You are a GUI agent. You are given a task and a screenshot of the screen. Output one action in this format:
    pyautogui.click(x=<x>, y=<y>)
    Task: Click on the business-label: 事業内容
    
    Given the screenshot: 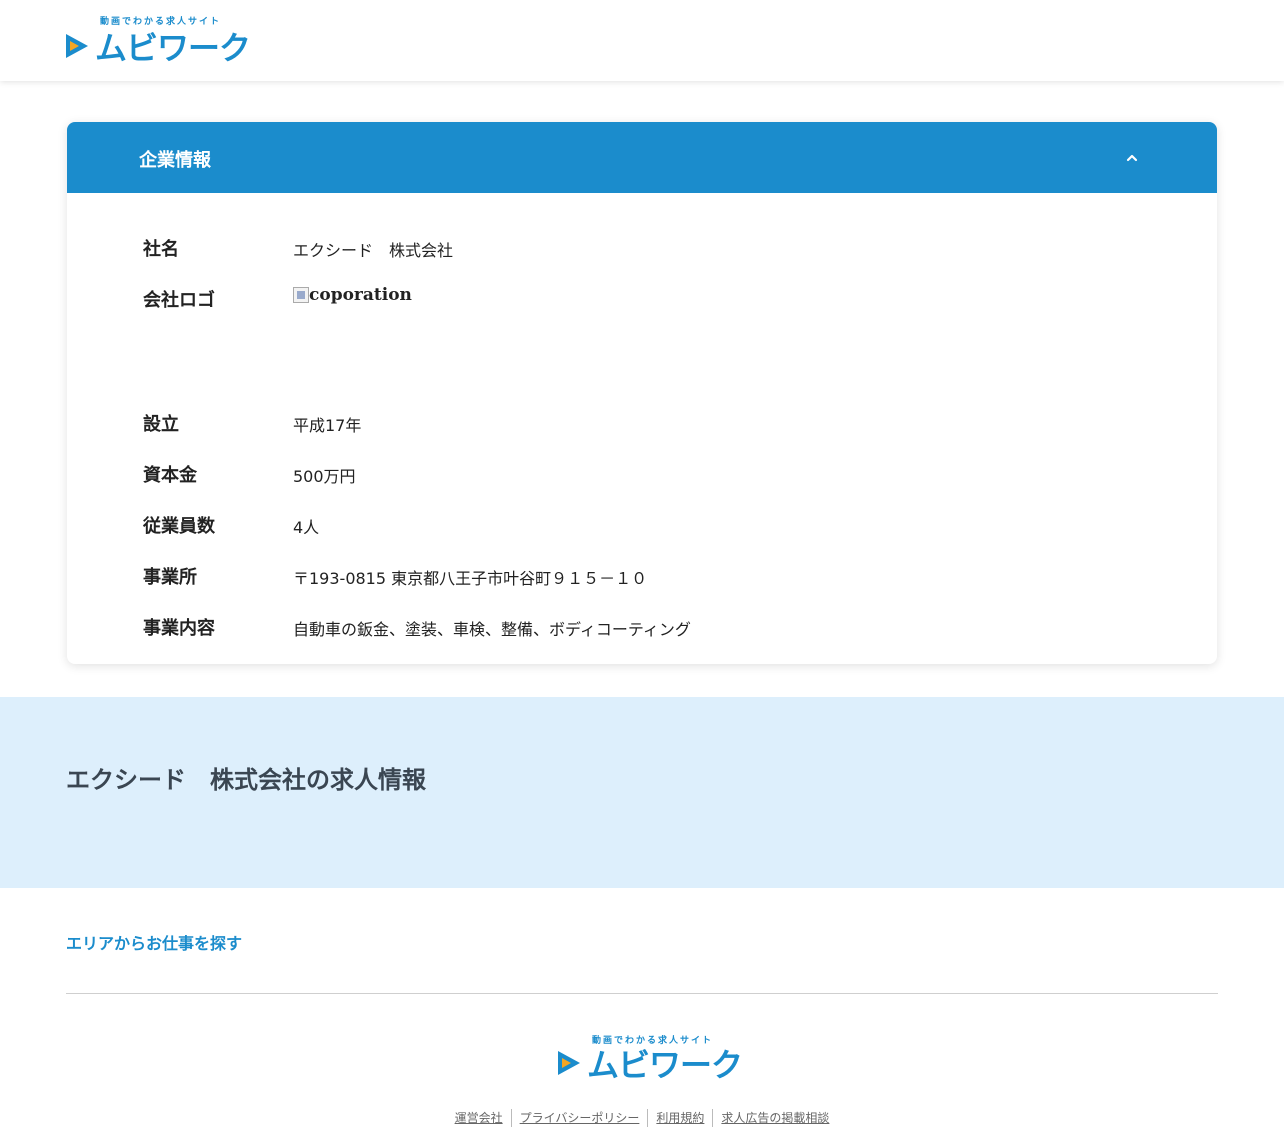 What is the action you would take?
    pyautogui.click(x=179, y=628)
    